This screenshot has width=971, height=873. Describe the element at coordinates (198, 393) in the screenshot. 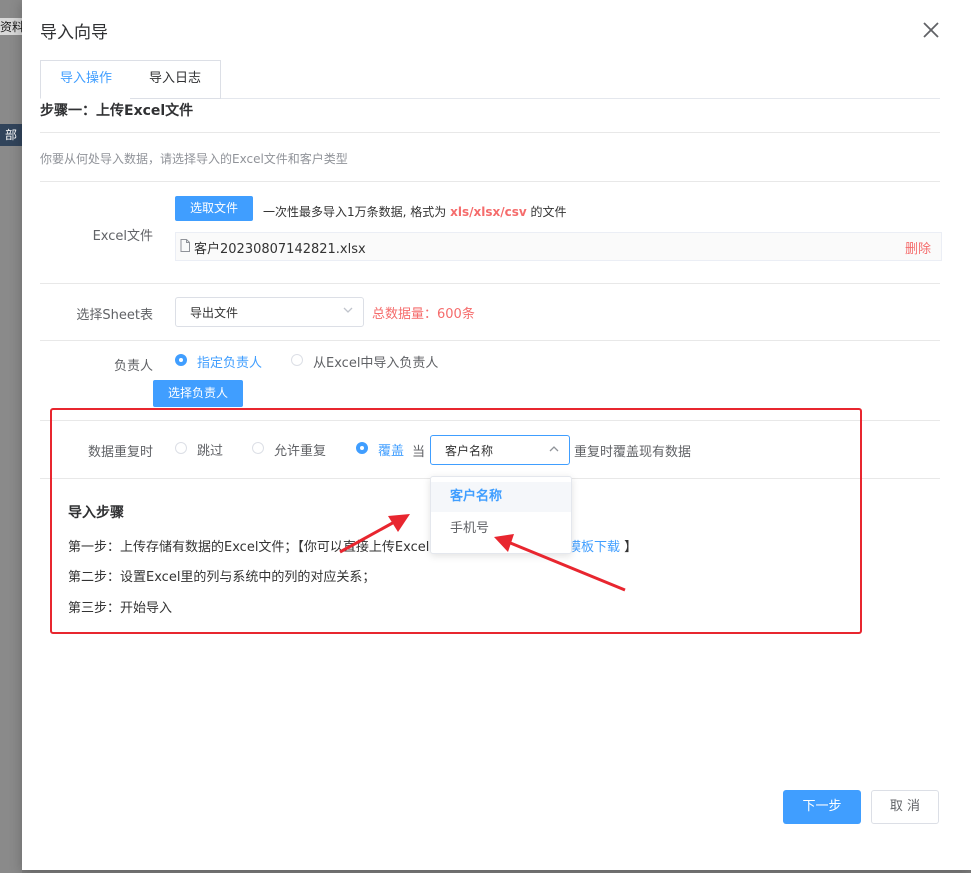

I see `select-owner-button: 选择负责人` at that location.